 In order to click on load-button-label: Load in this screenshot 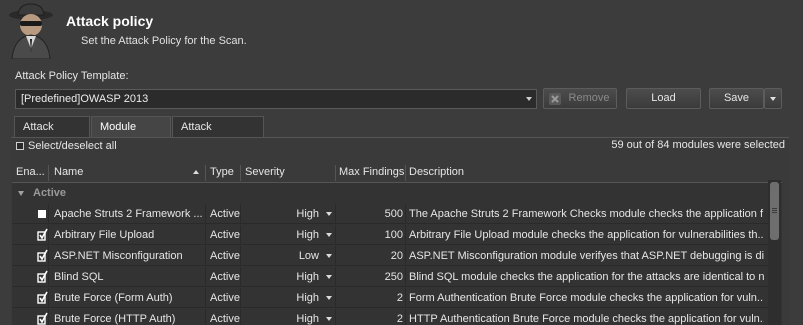, I will do `click(663, 98)`.